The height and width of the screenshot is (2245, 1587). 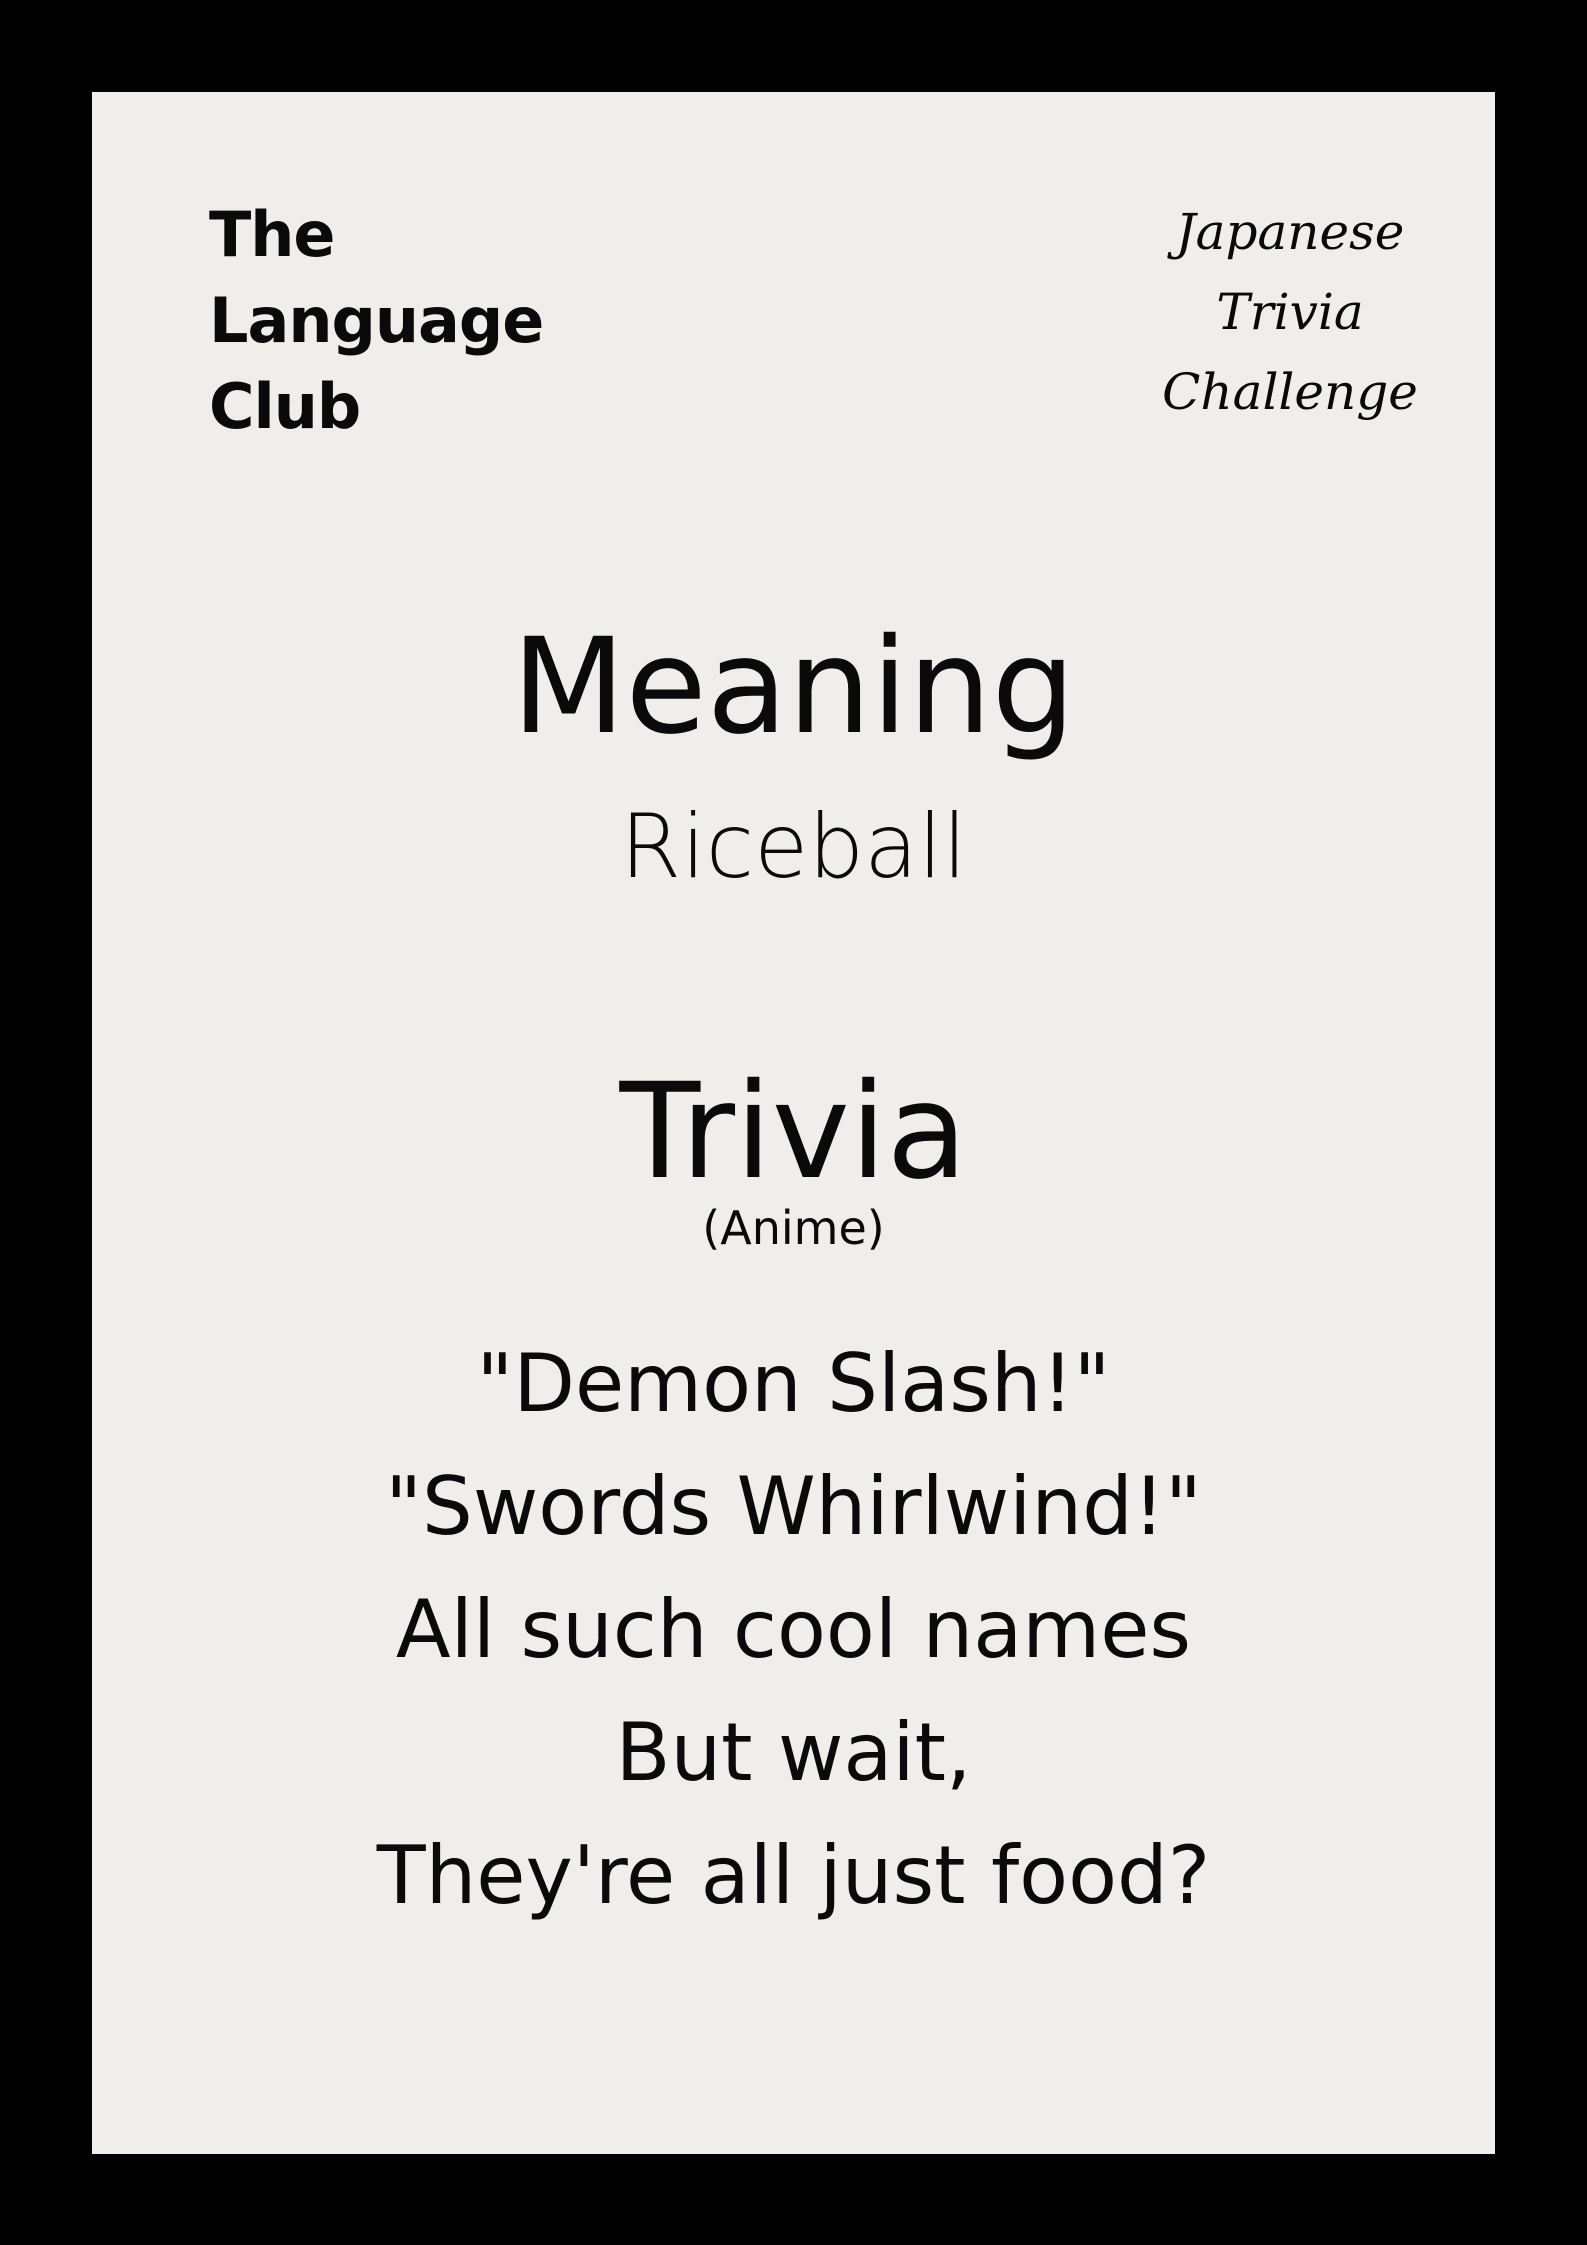 I want to click on logo-line: The, so click(x=272, y=234).